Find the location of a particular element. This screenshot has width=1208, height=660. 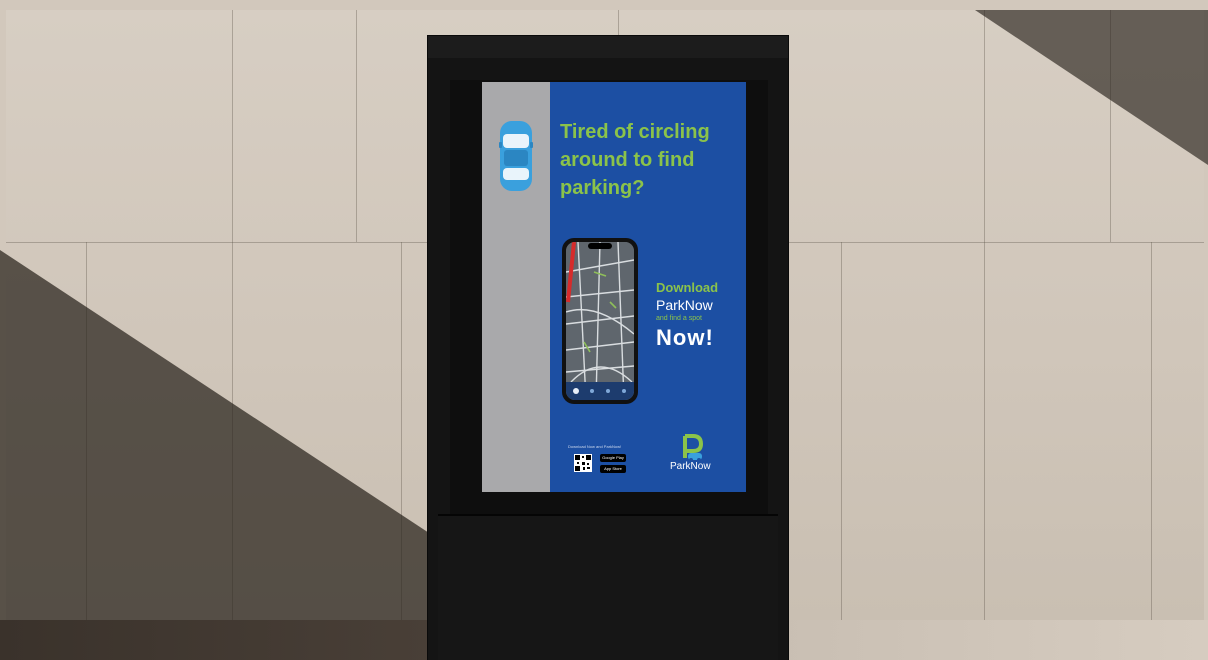

call-to-action: Download ParkNow and find a spot Now! is located at coordinates (700, 316).